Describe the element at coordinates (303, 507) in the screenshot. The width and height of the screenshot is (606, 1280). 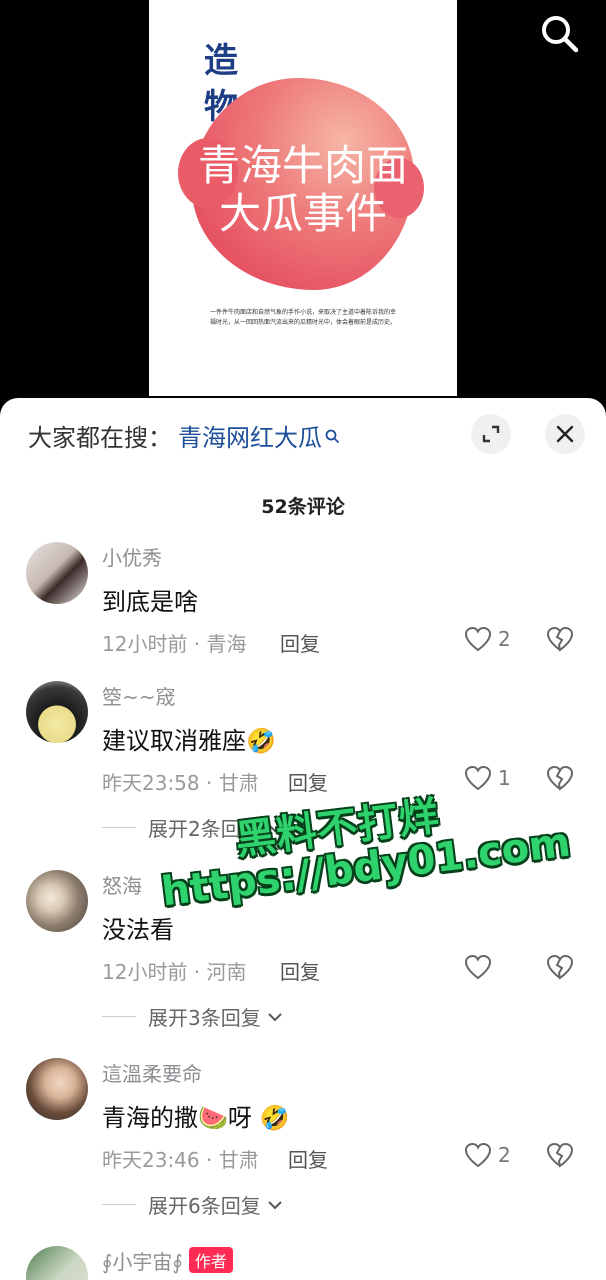
I see `comment-count: 52条评论` at that location.